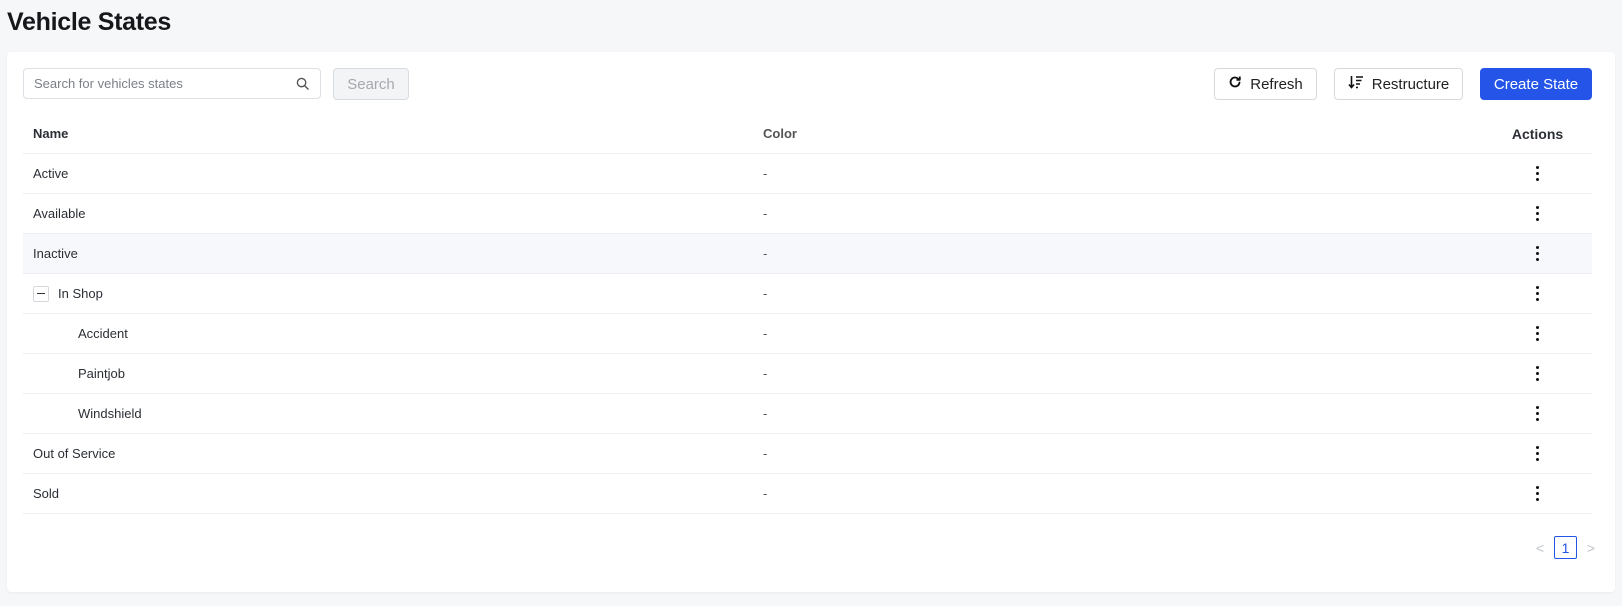 Image resolution: width=1622 pixels, height=606 pixels. What do you see at coordinates (101, 373) in the screenshot?
I see `state-name: Paintjob` at bounding box center [101, 373].